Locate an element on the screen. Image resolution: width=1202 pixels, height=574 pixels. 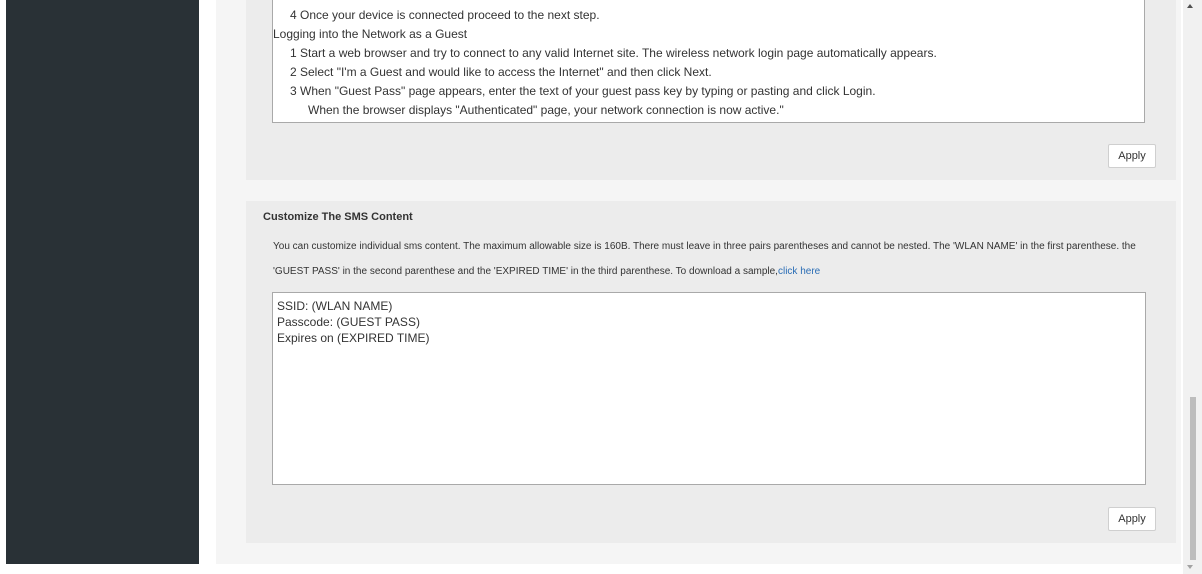
scroll-up-icon is located at coordinates (1190, 6).